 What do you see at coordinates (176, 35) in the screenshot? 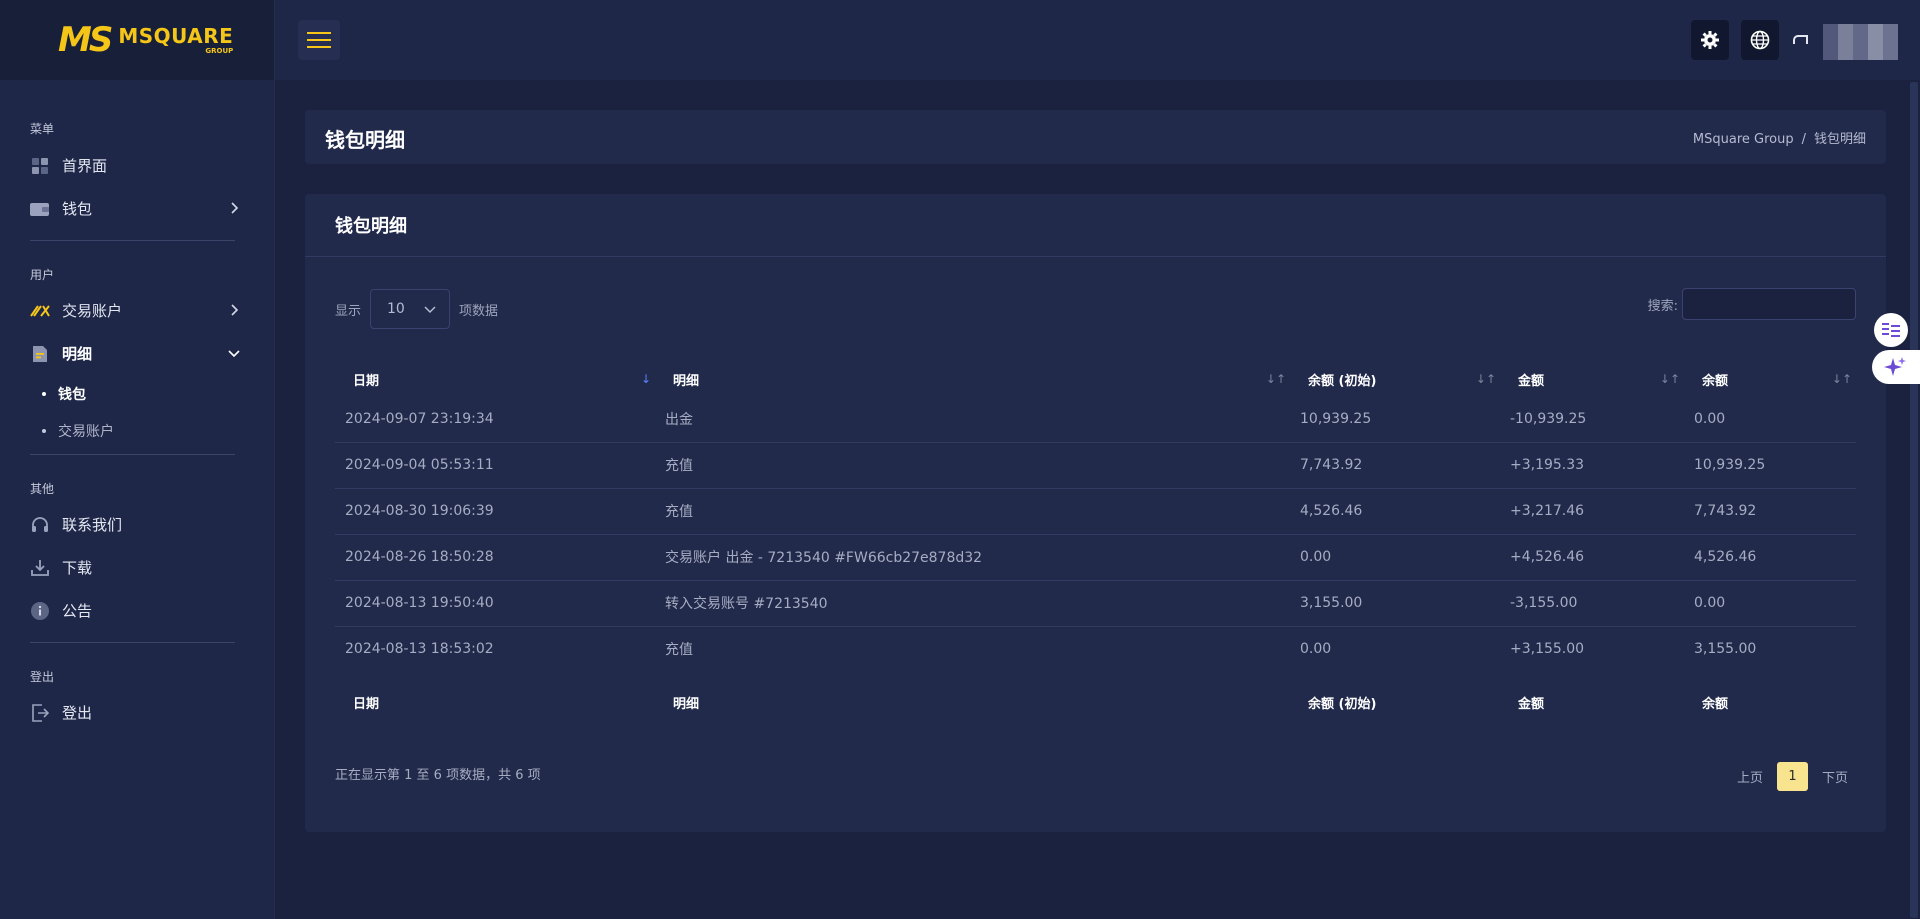
I see `logo-name: MSQUARE` at bounding box center [176, 35].